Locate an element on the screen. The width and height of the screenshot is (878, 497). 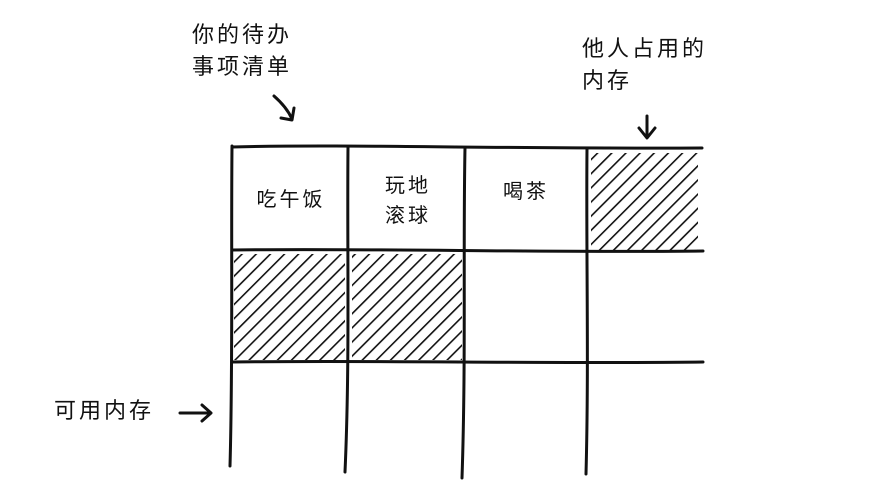
todo-list-annotation: 你的待办 事项清单 is located at coordinates (242, 52).